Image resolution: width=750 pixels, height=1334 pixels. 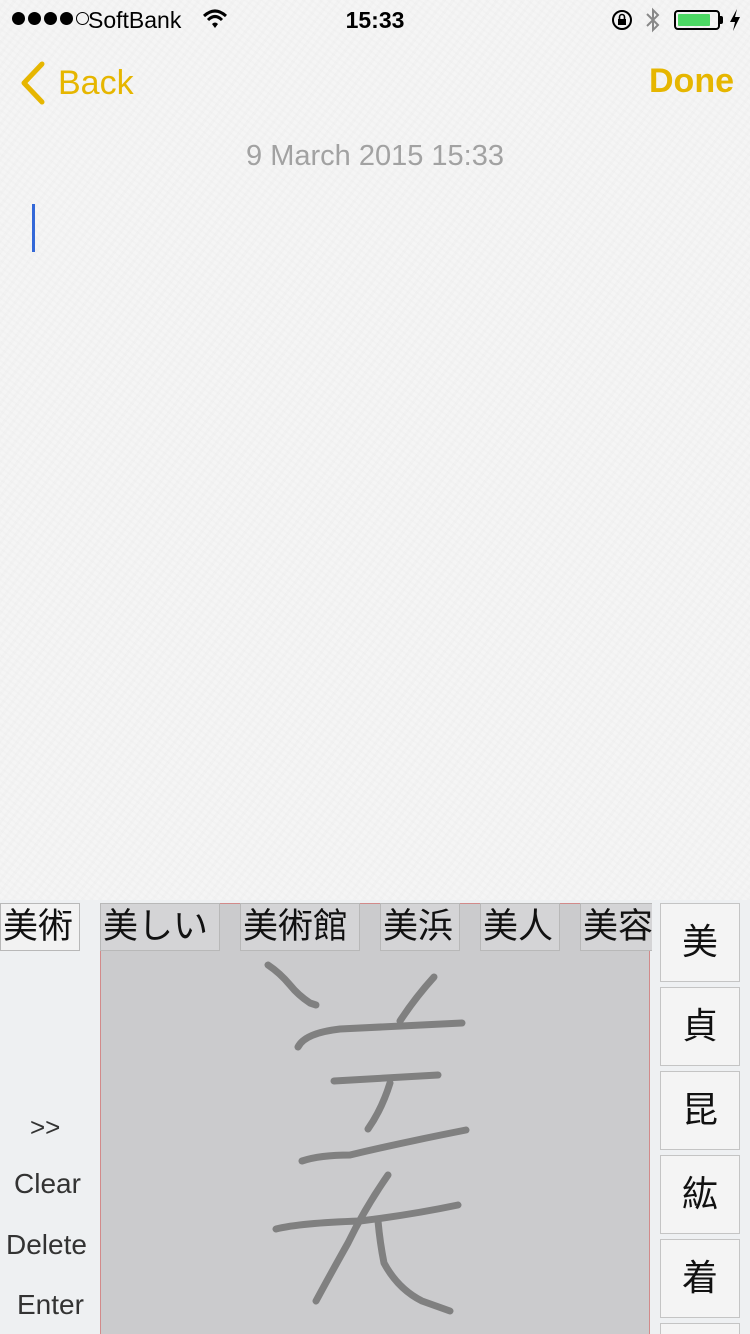 What do you see at coordinates (700, 1328) in the screenshot?
I see `kanji-suggestion-key-partial` at bounding box center [700, 1328].